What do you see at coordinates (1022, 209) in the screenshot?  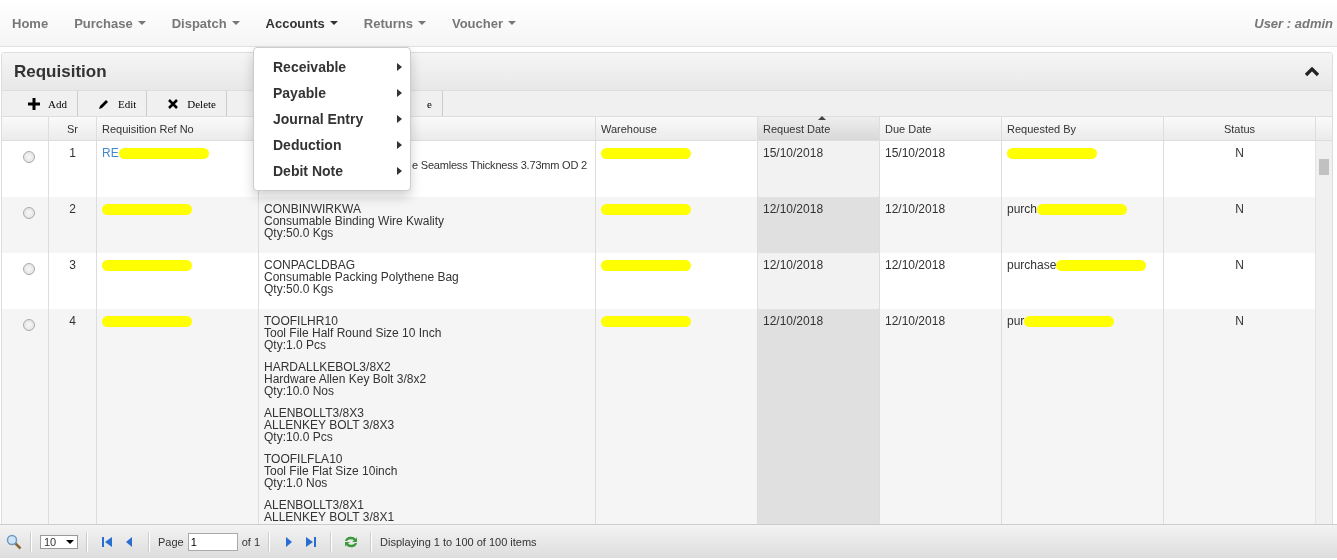 I see `table-cell-text: purch` at bounding box center [1022, 209].